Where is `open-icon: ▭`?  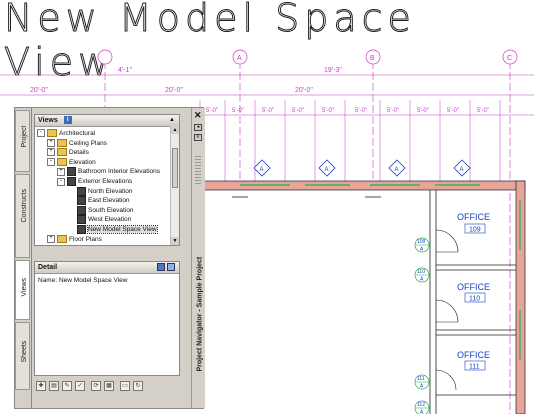 open-icon: ▭ is located at coordinates (125, 386).